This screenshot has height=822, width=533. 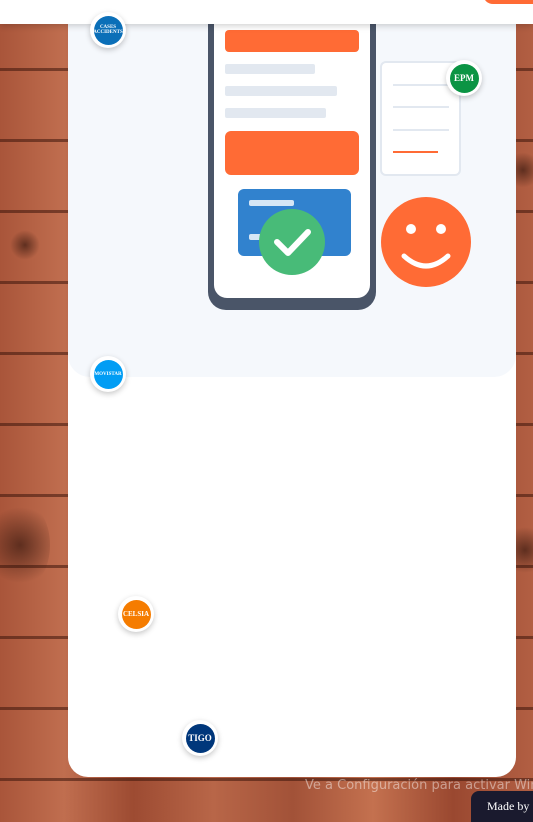 What do you see at coordinates (508, 2) in the screenshot?
I see `header-cta-button` at bounding box center [508, 2].